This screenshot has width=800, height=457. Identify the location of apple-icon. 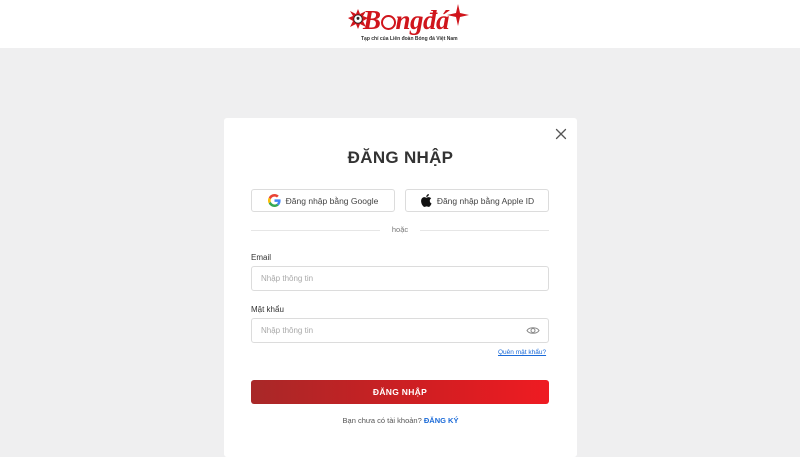
(426, 200).